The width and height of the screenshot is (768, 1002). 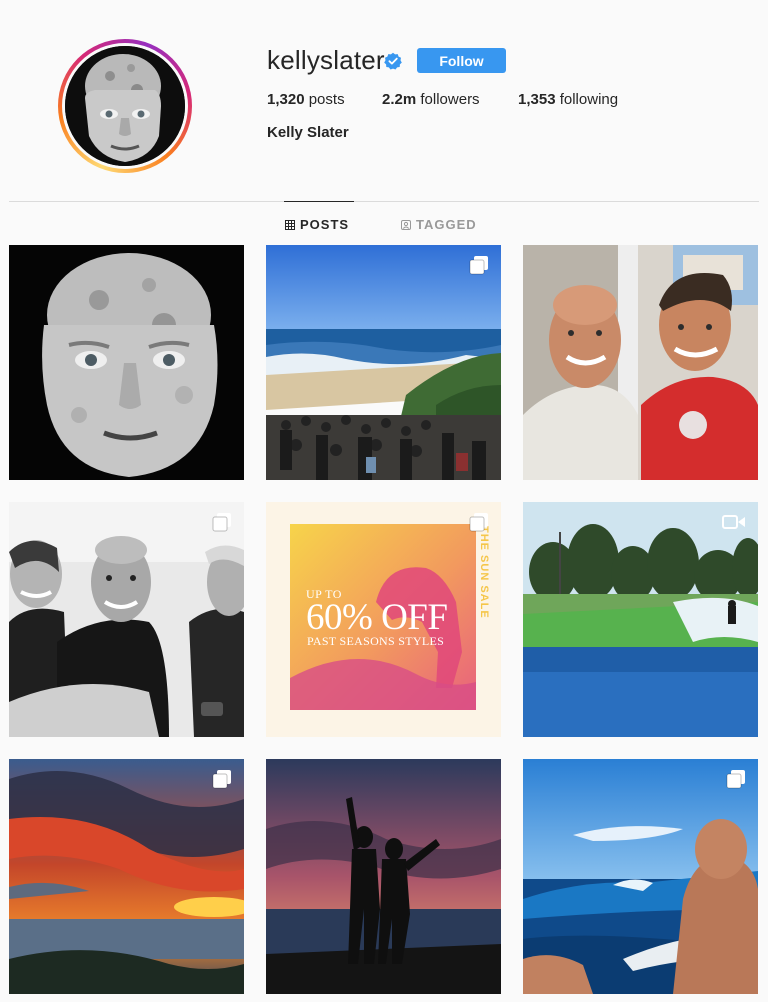 I want to click on tabs-divider, so click(x=384, y=201).